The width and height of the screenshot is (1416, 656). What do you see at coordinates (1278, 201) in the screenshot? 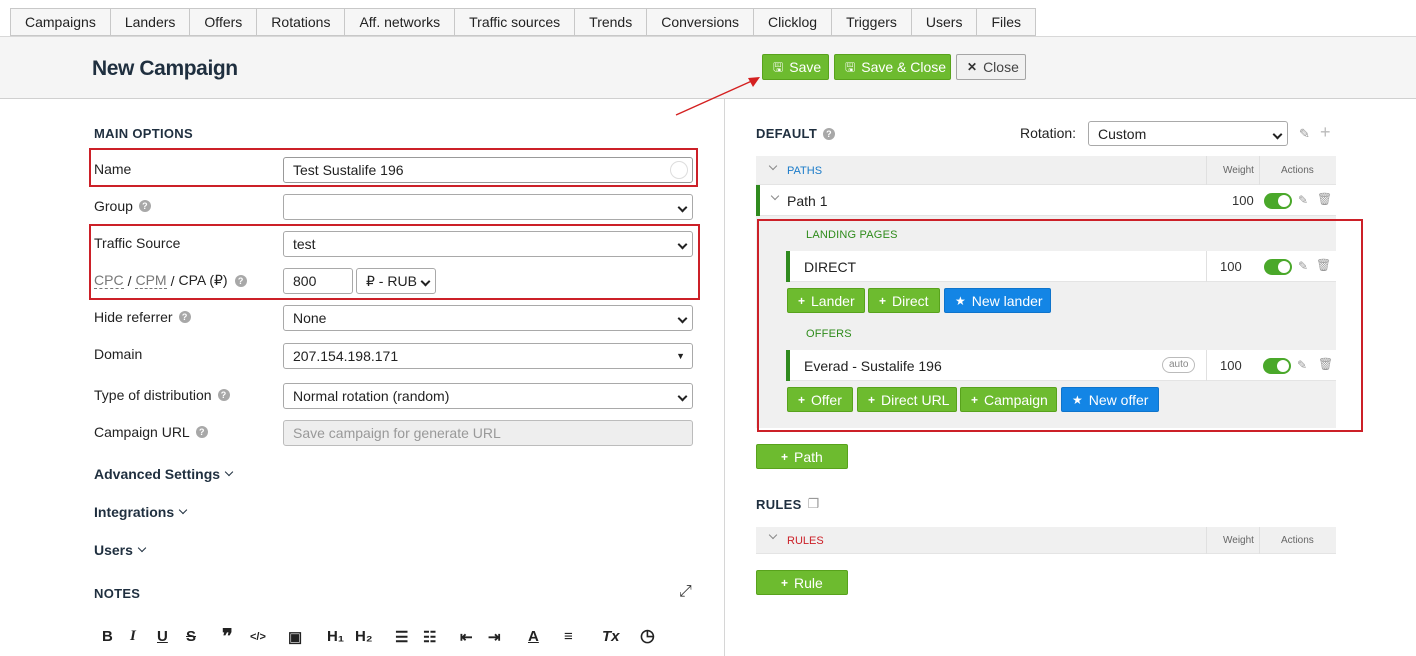
I see `path-toggle` at bounding box center [1278, 201].